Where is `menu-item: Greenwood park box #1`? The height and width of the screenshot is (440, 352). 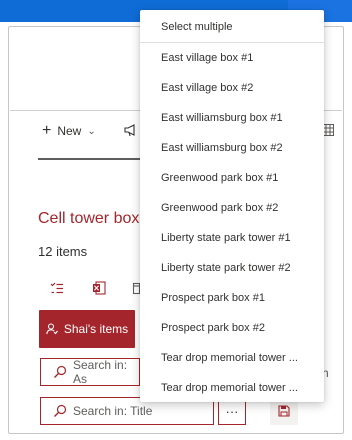 menu-item: Greenwood park box #1 is located at coordinates (232, 178).